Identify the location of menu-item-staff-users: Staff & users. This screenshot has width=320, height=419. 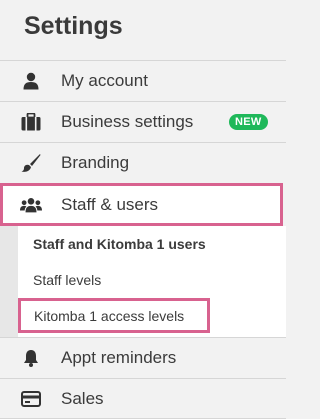
(141, 204).